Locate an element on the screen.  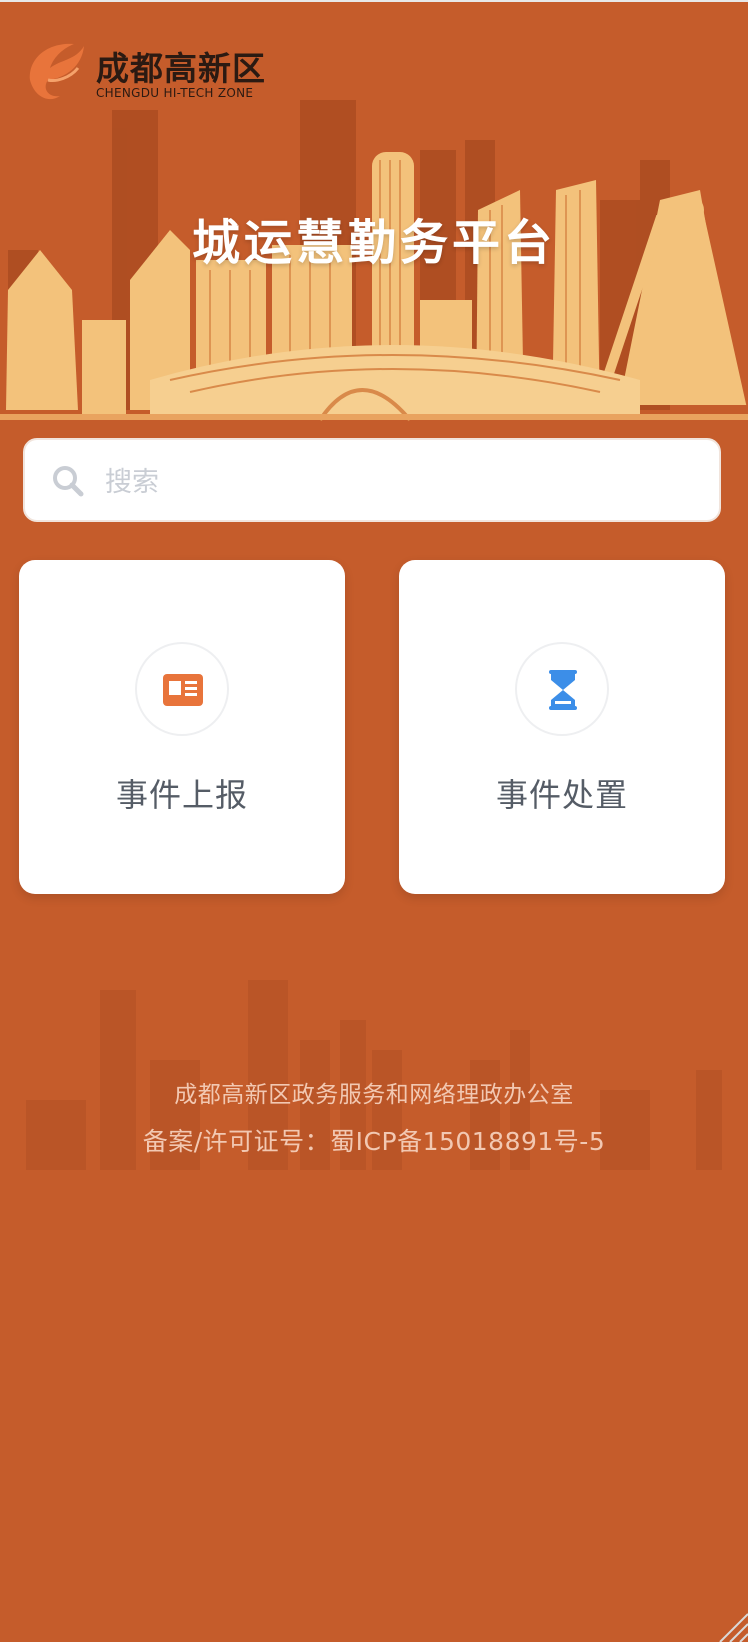
event-handling-card: 事件处置 is located at coordinates (562, 727).